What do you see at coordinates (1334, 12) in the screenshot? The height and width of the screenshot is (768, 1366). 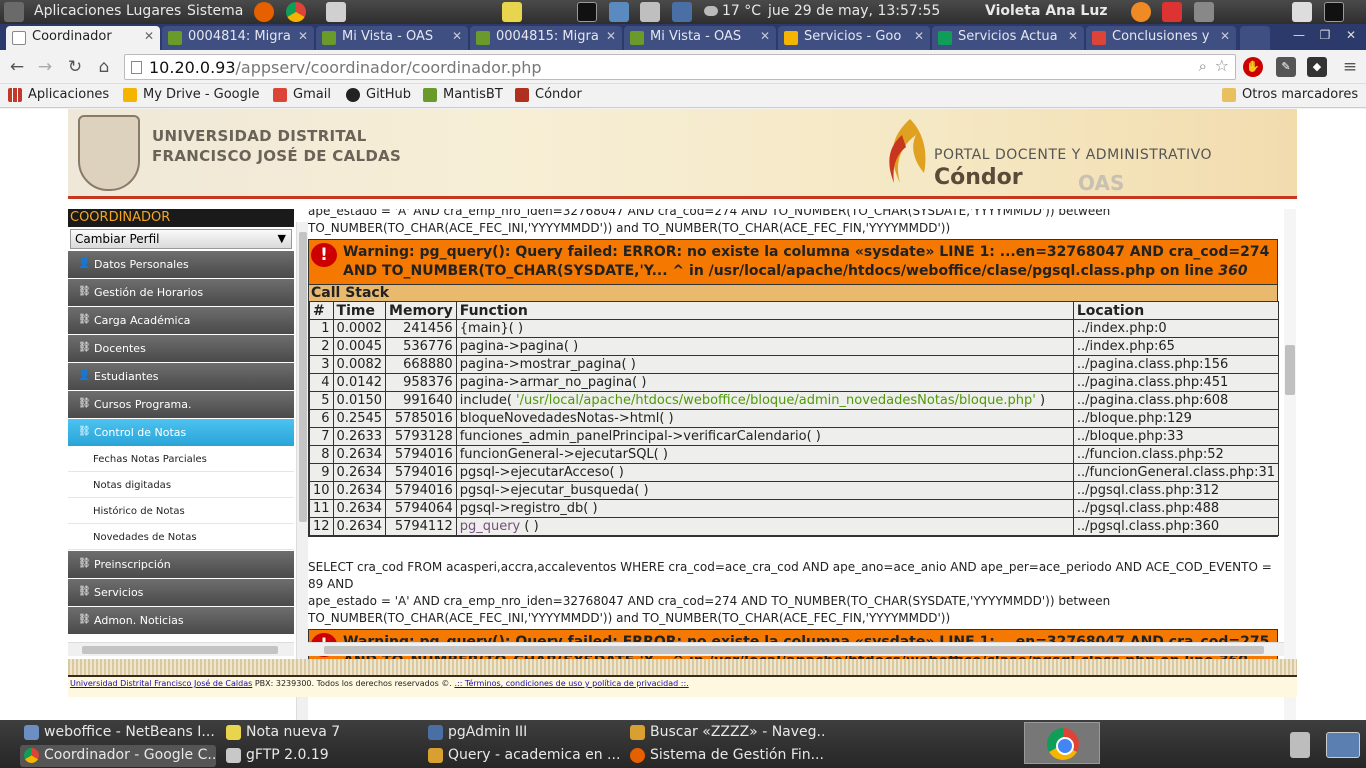 I see `terminal-launcher-icon` at bounding box center [1334, 12].